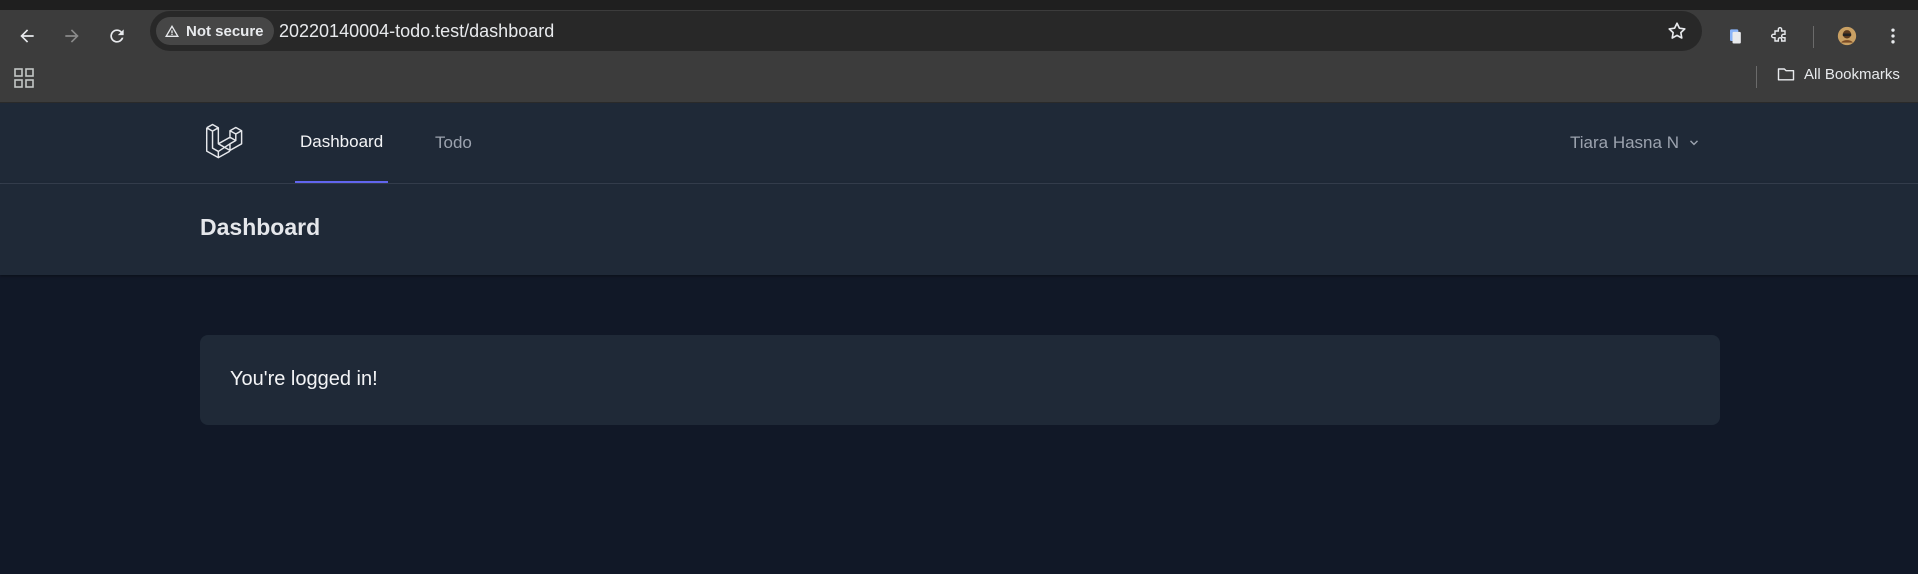 This screenshot has width=1918, height=574. What do you see at coordinates (224, 143) in the screenshot?
I see `laravel-logo-icon` at bounding box center [224, 143].